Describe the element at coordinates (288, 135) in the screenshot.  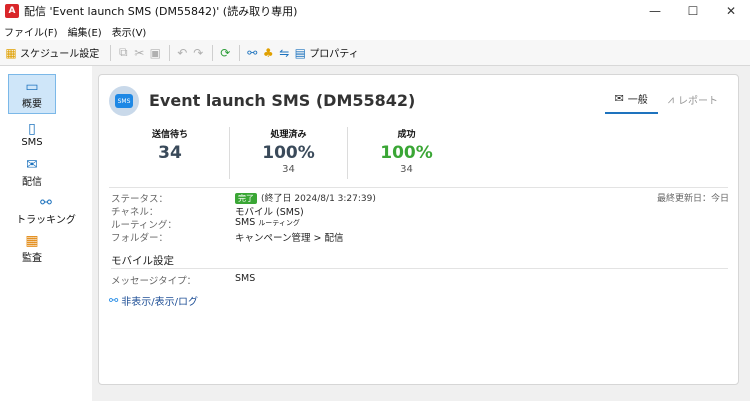
I see `stat-label: 処理済み` at that location.